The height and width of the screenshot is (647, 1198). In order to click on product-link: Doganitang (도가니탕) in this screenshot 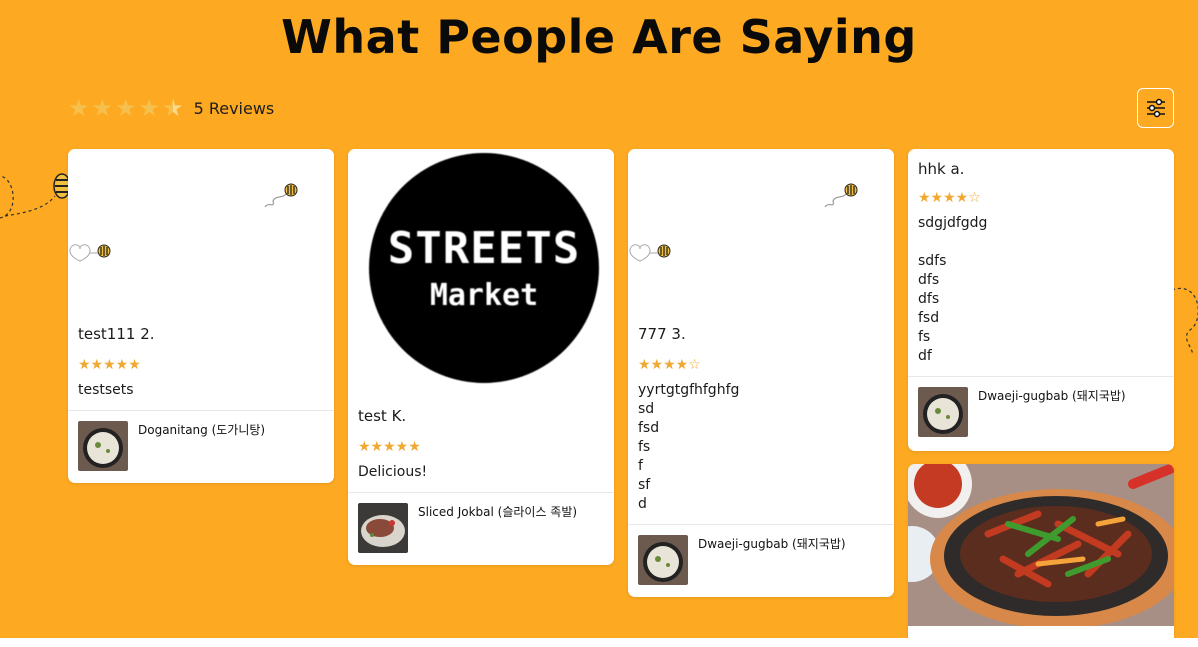, I will do `click(201, 445)`.